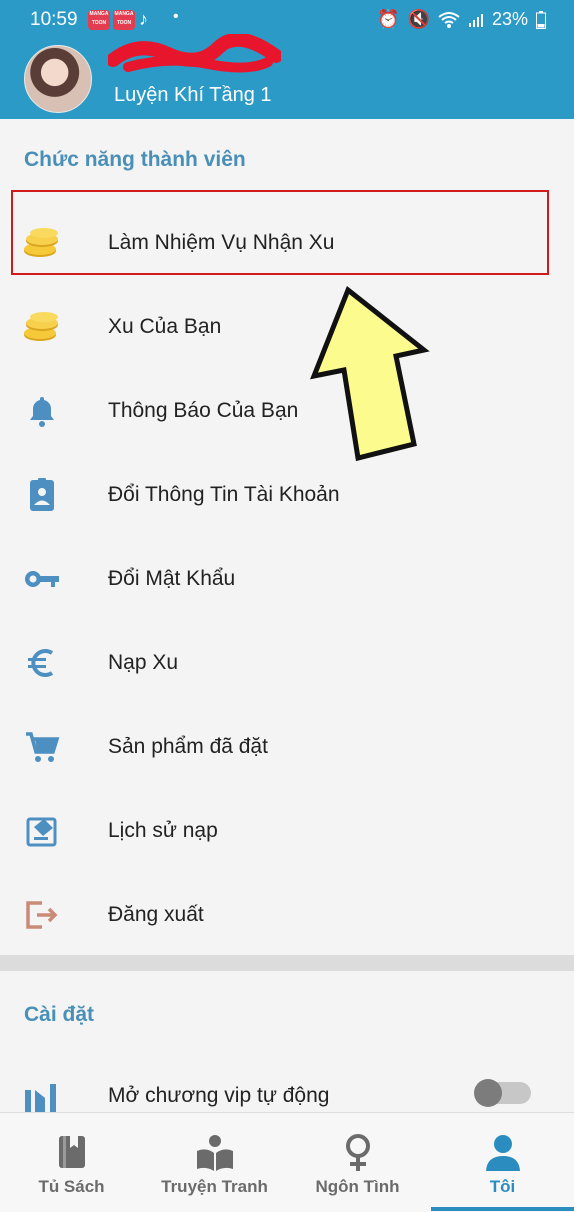 Image resolution: width=574 pixels, height=1212 pixels. I want to click on nav-tab-romance: Ngôn Tình, so click(357, 1162).